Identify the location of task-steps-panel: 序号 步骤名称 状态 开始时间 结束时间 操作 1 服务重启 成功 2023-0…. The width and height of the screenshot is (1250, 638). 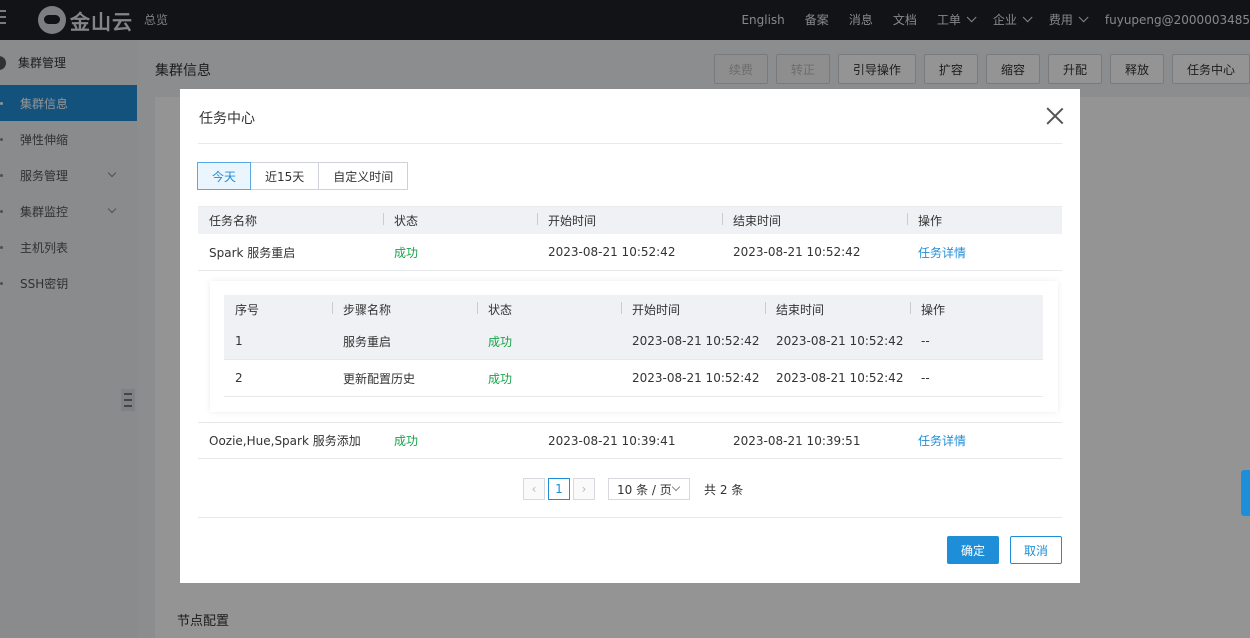
(634, 346).